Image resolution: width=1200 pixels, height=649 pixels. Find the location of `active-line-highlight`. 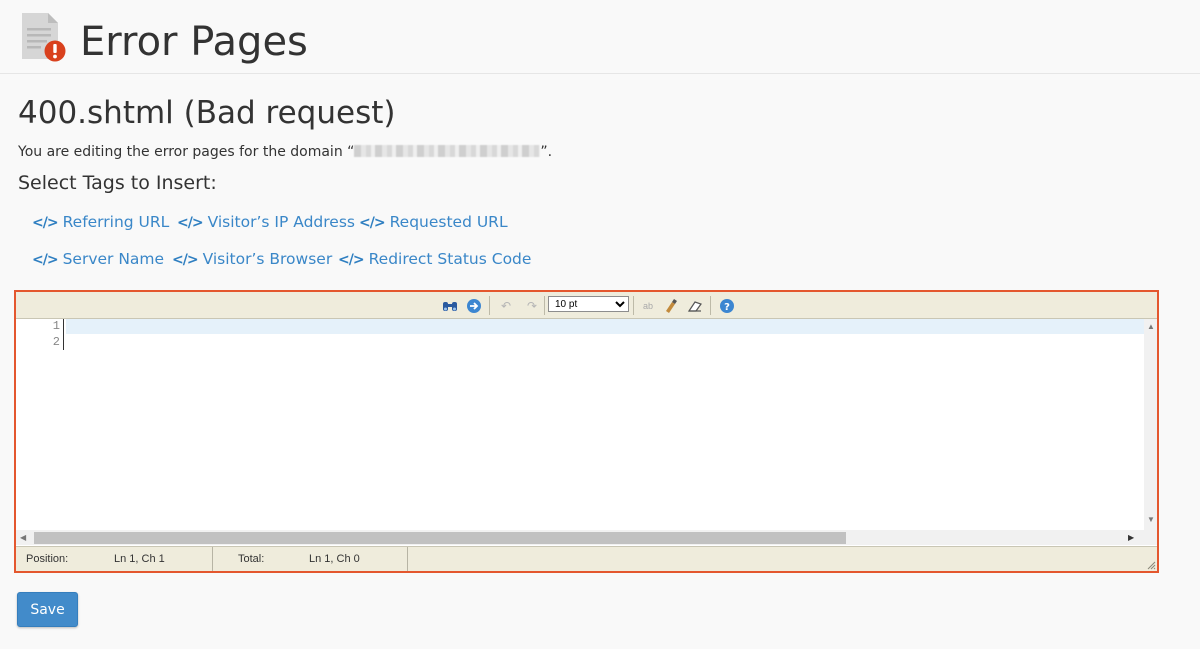

active-line-highlight is located at coordinates (605, 326).